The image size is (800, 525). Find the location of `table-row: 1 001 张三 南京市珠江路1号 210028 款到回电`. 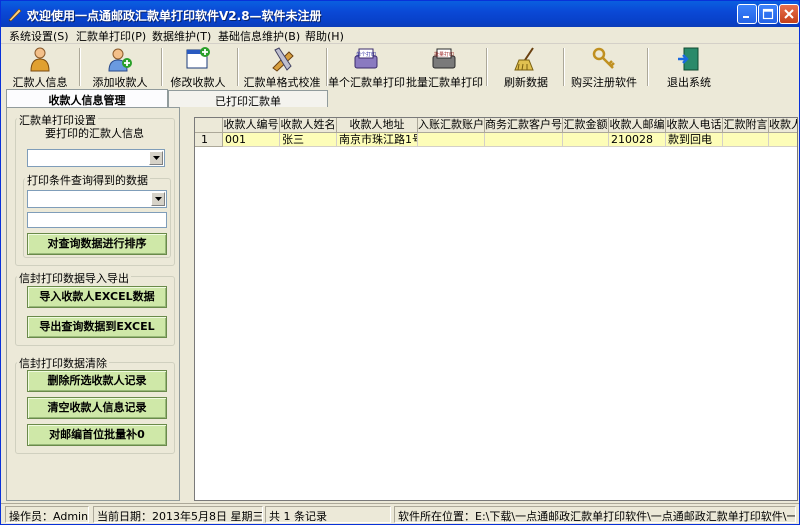

table-row: 1 001 张三 南京市珠江路1号 210028 款到回电 is located at coordinates (496, 140).